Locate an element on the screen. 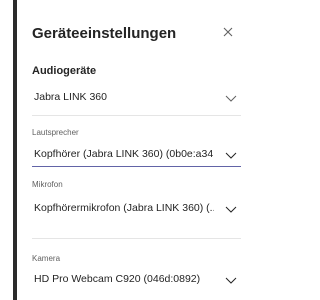 The width and height of the screenshot is (320, 300). camera-label: Kamera is located at coordinates (46, 258).